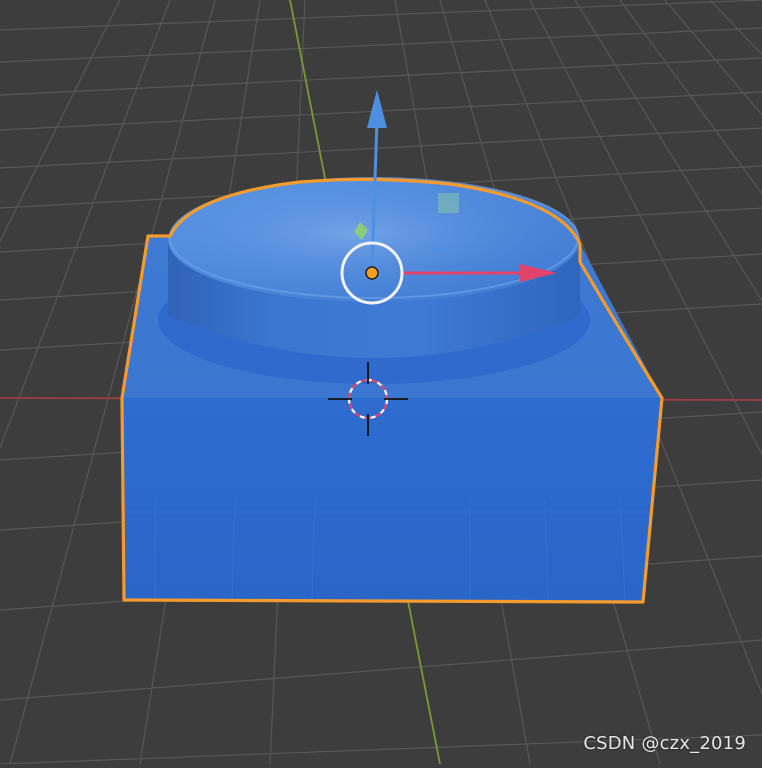 The width and height of the screenshot is (762, 768). What do you see at coordinates (664, 743) in the screenshot?
I see `watermark-text: CSDN @czx_2019` at bounding box center [664, 743].